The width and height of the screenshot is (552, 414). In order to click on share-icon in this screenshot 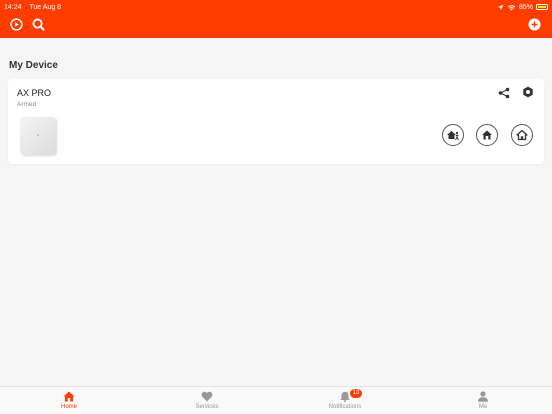, I will do `click(504, 93)`.